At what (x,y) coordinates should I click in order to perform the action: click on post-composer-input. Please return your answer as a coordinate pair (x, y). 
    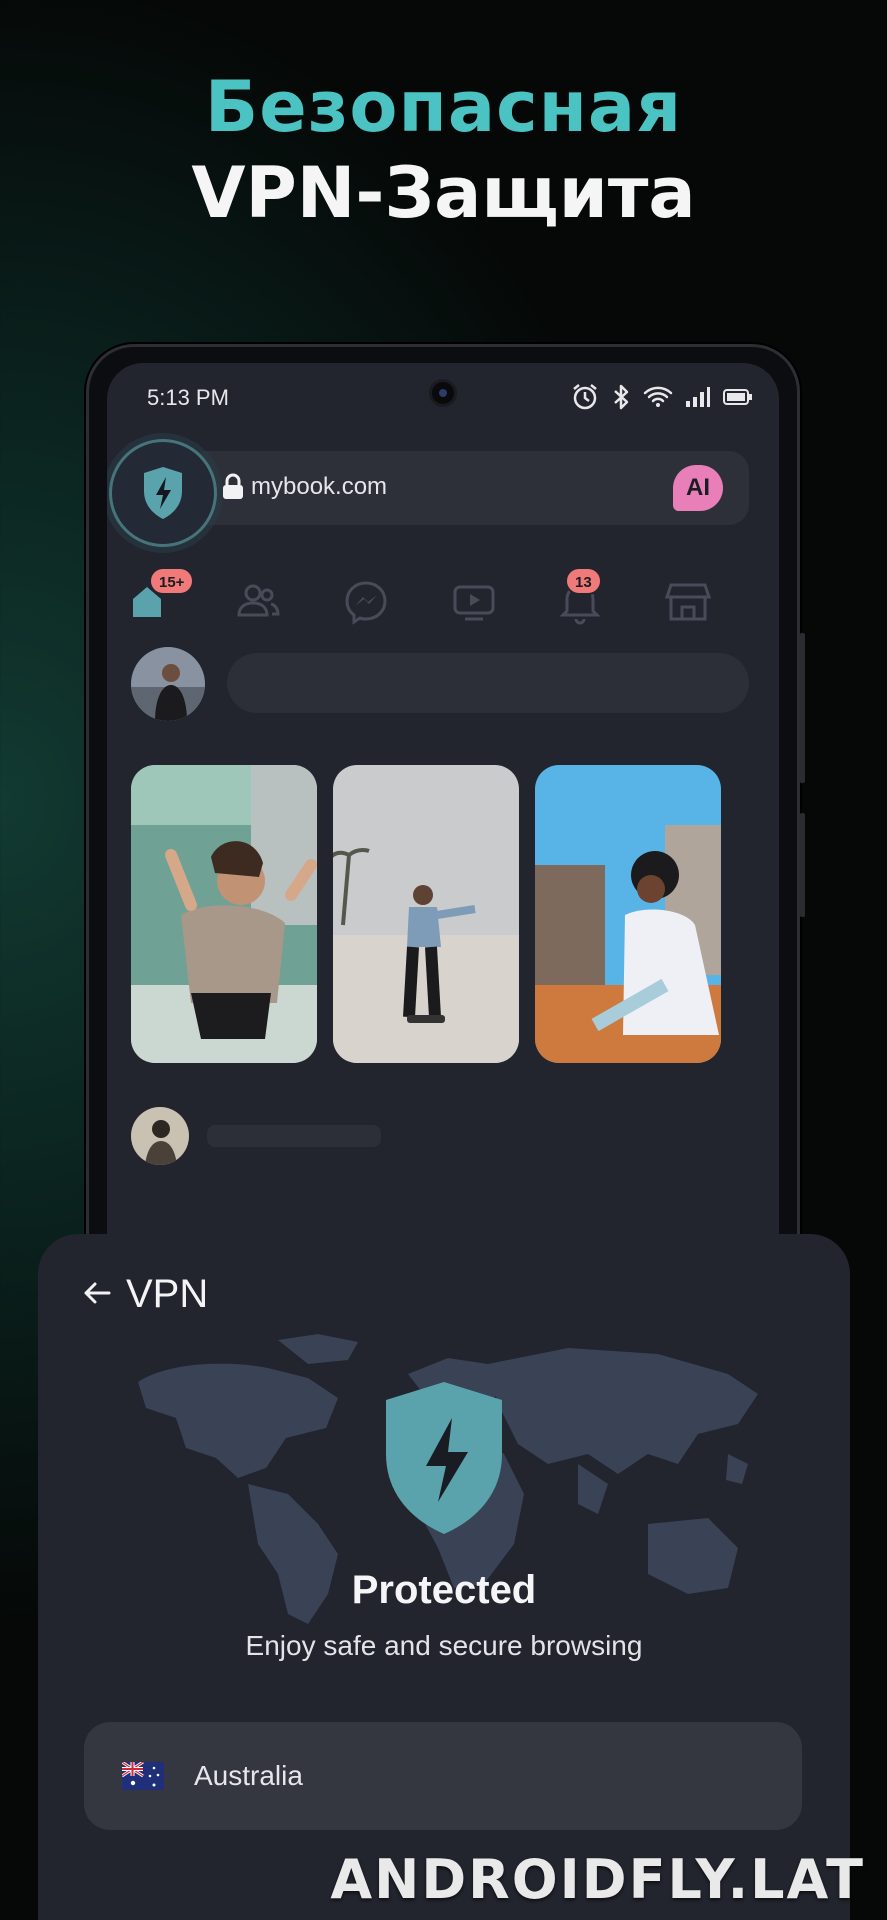
    Looking at the image, I should click on (488, 683).